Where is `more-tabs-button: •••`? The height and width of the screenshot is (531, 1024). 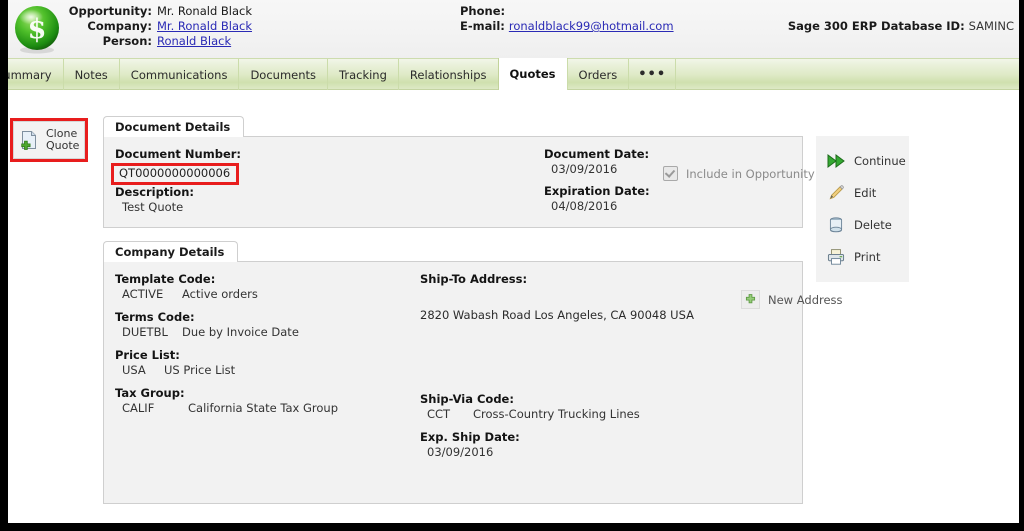 more-tabs-button: ••• is located at coordinates (652, 74).